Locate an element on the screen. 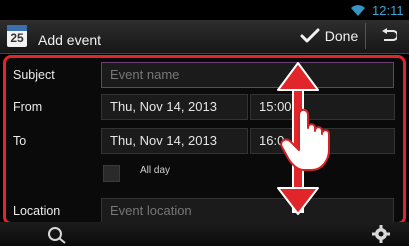 The image size is (409, 246). back-button is located at coordinates (388, 36).